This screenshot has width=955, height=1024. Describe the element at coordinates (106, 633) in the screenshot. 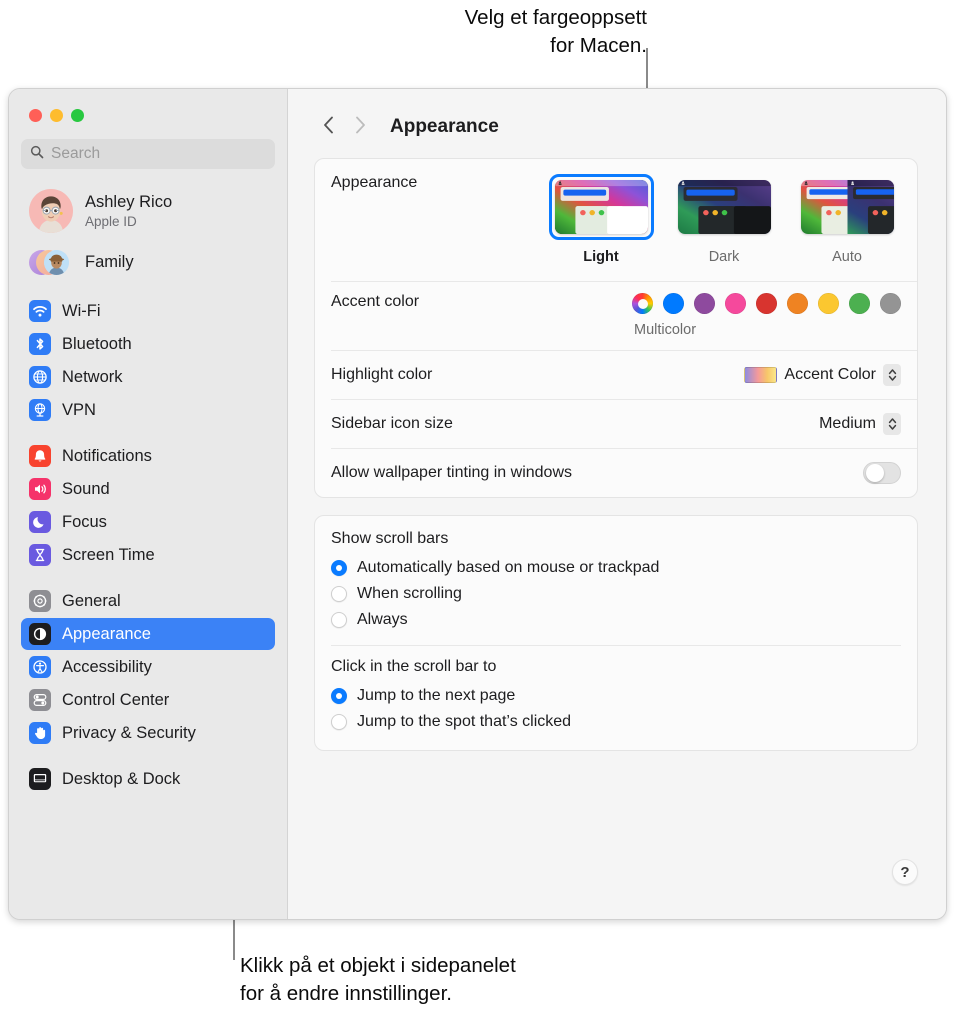

I see `sidebar-item-label: Appearance` at that location.